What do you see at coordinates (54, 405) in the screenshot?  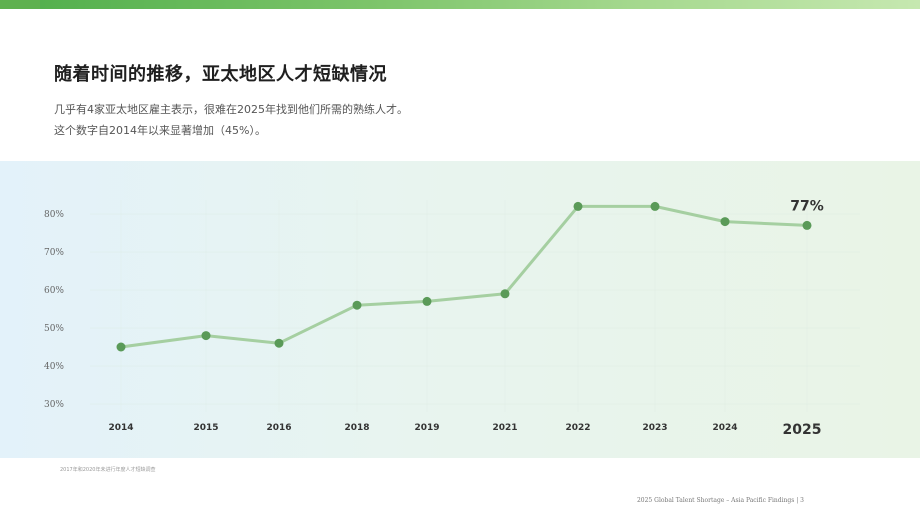 I see `y-tick-label: 30%` at bounding box center [54, 405].